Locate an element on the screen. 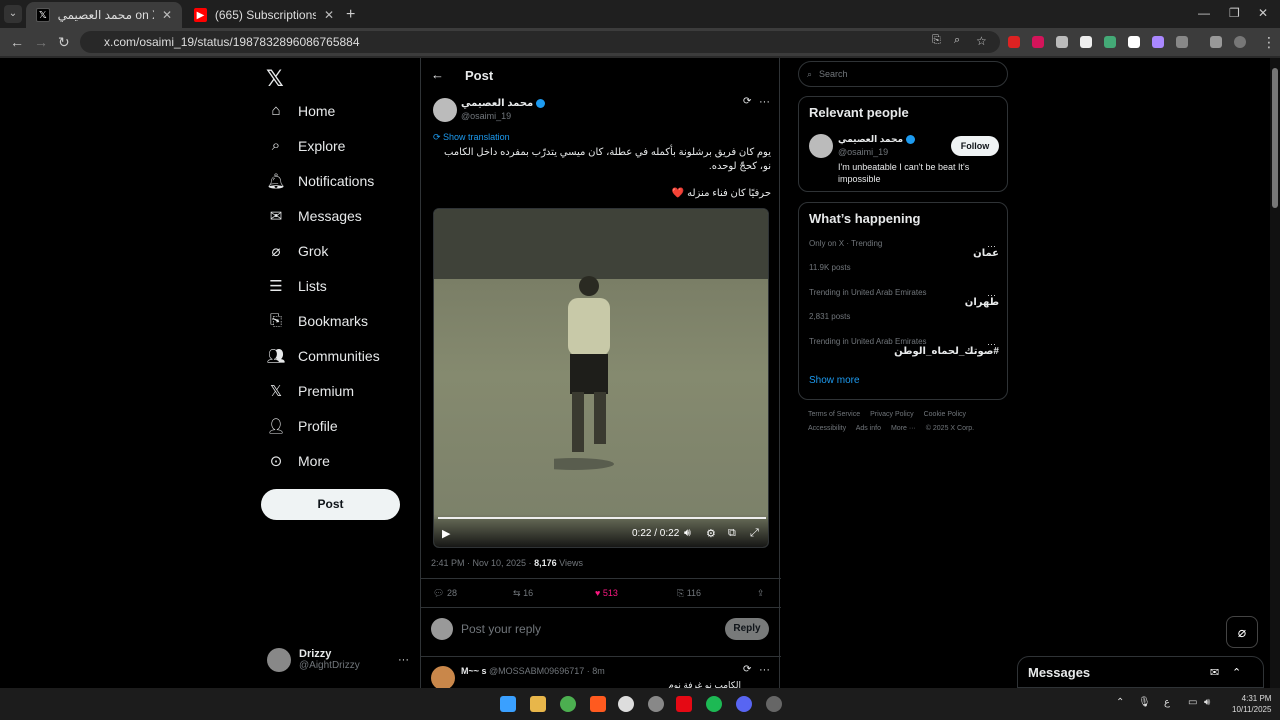  account-switcher: Drizzy @AightDrizzy is located at coordinates (313, 660).